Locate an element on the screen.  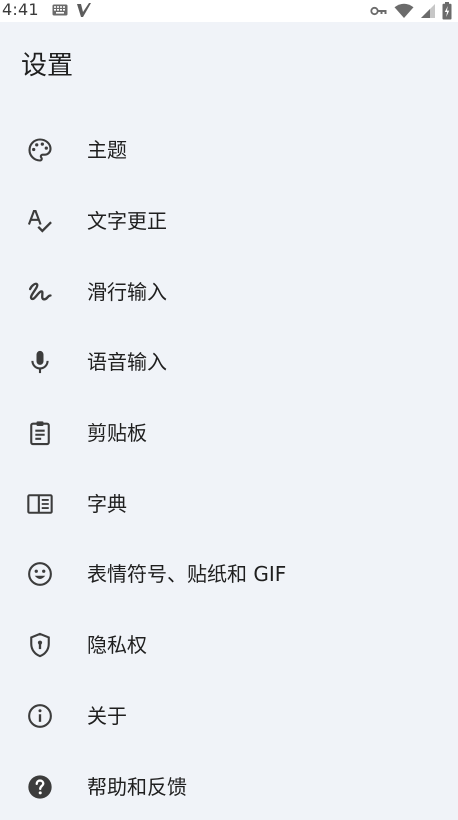
info-icon is located at coordinates (40, 716).